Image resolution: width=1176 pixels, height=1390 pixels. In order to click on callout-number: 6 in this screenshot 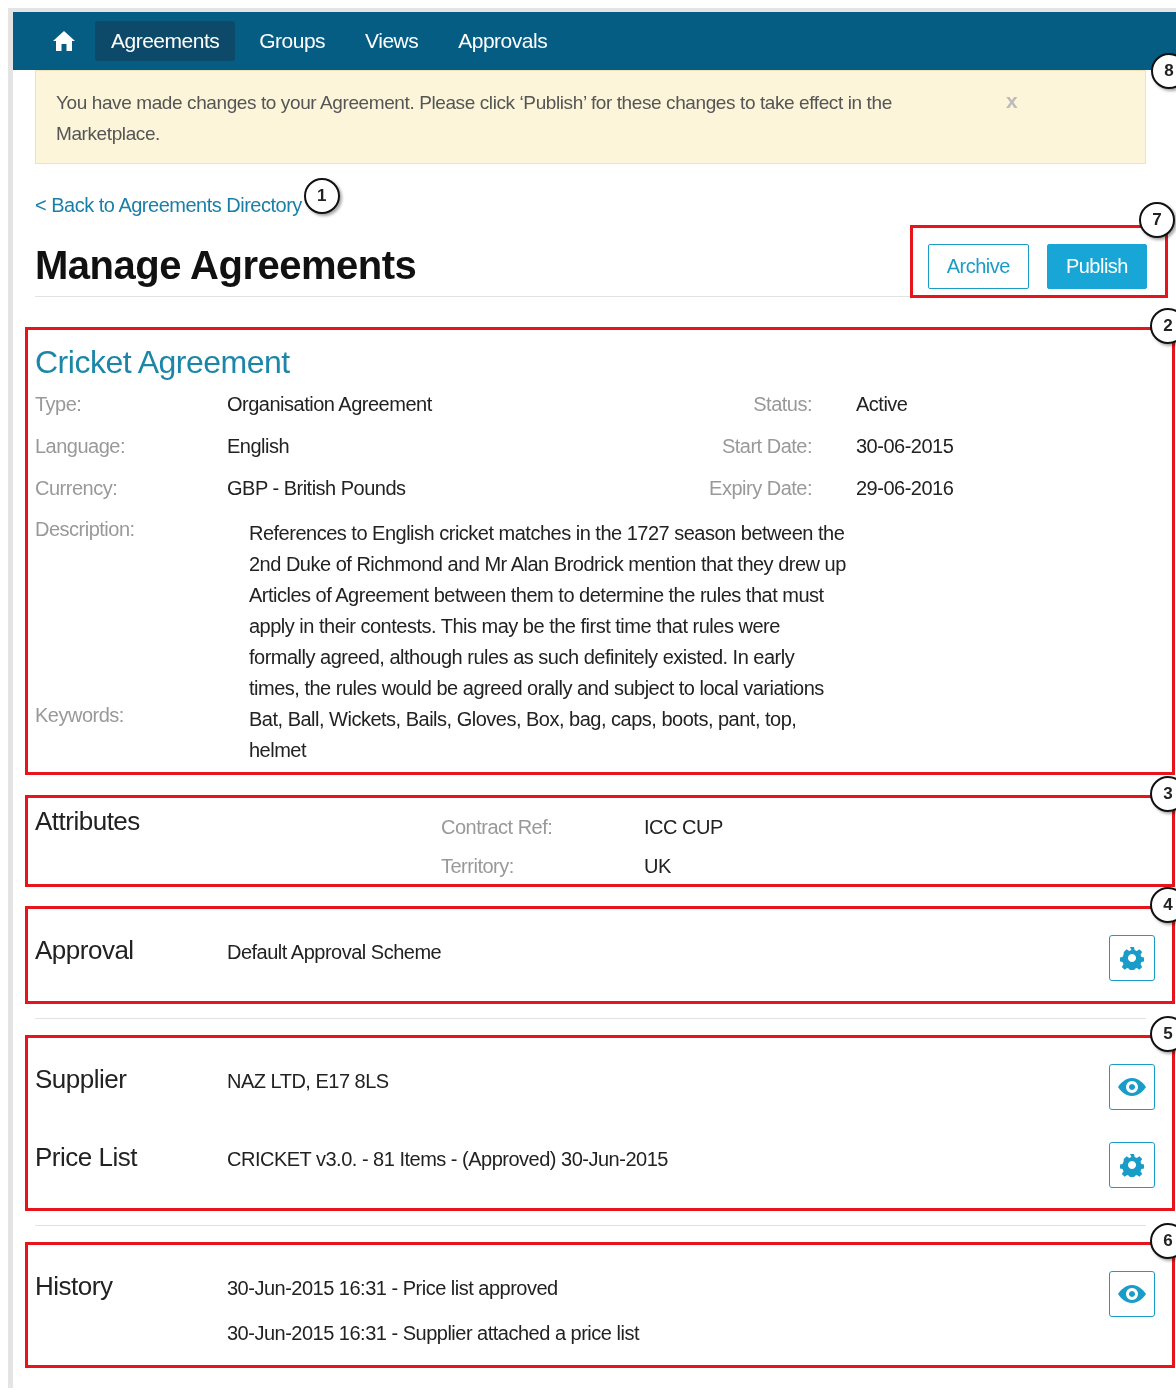, I will do `click(1163, 1241)`.